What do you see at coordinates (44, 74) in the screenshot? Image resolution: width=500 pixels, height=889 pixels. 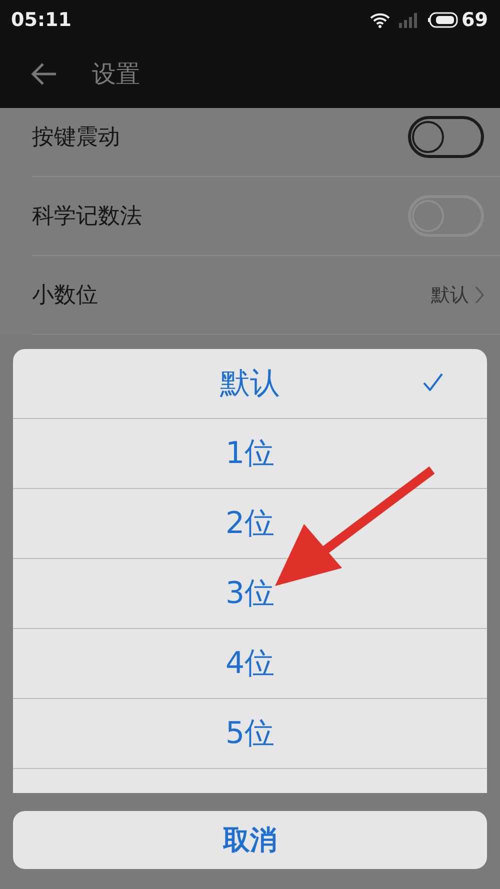 I see `back-icon` at bounding box center [44, 74].